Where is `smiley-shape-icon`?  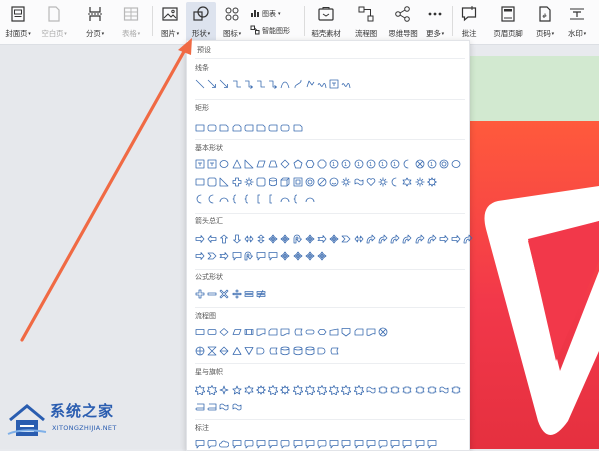
smiley-shape-icon is located at coordinates (334, 182).